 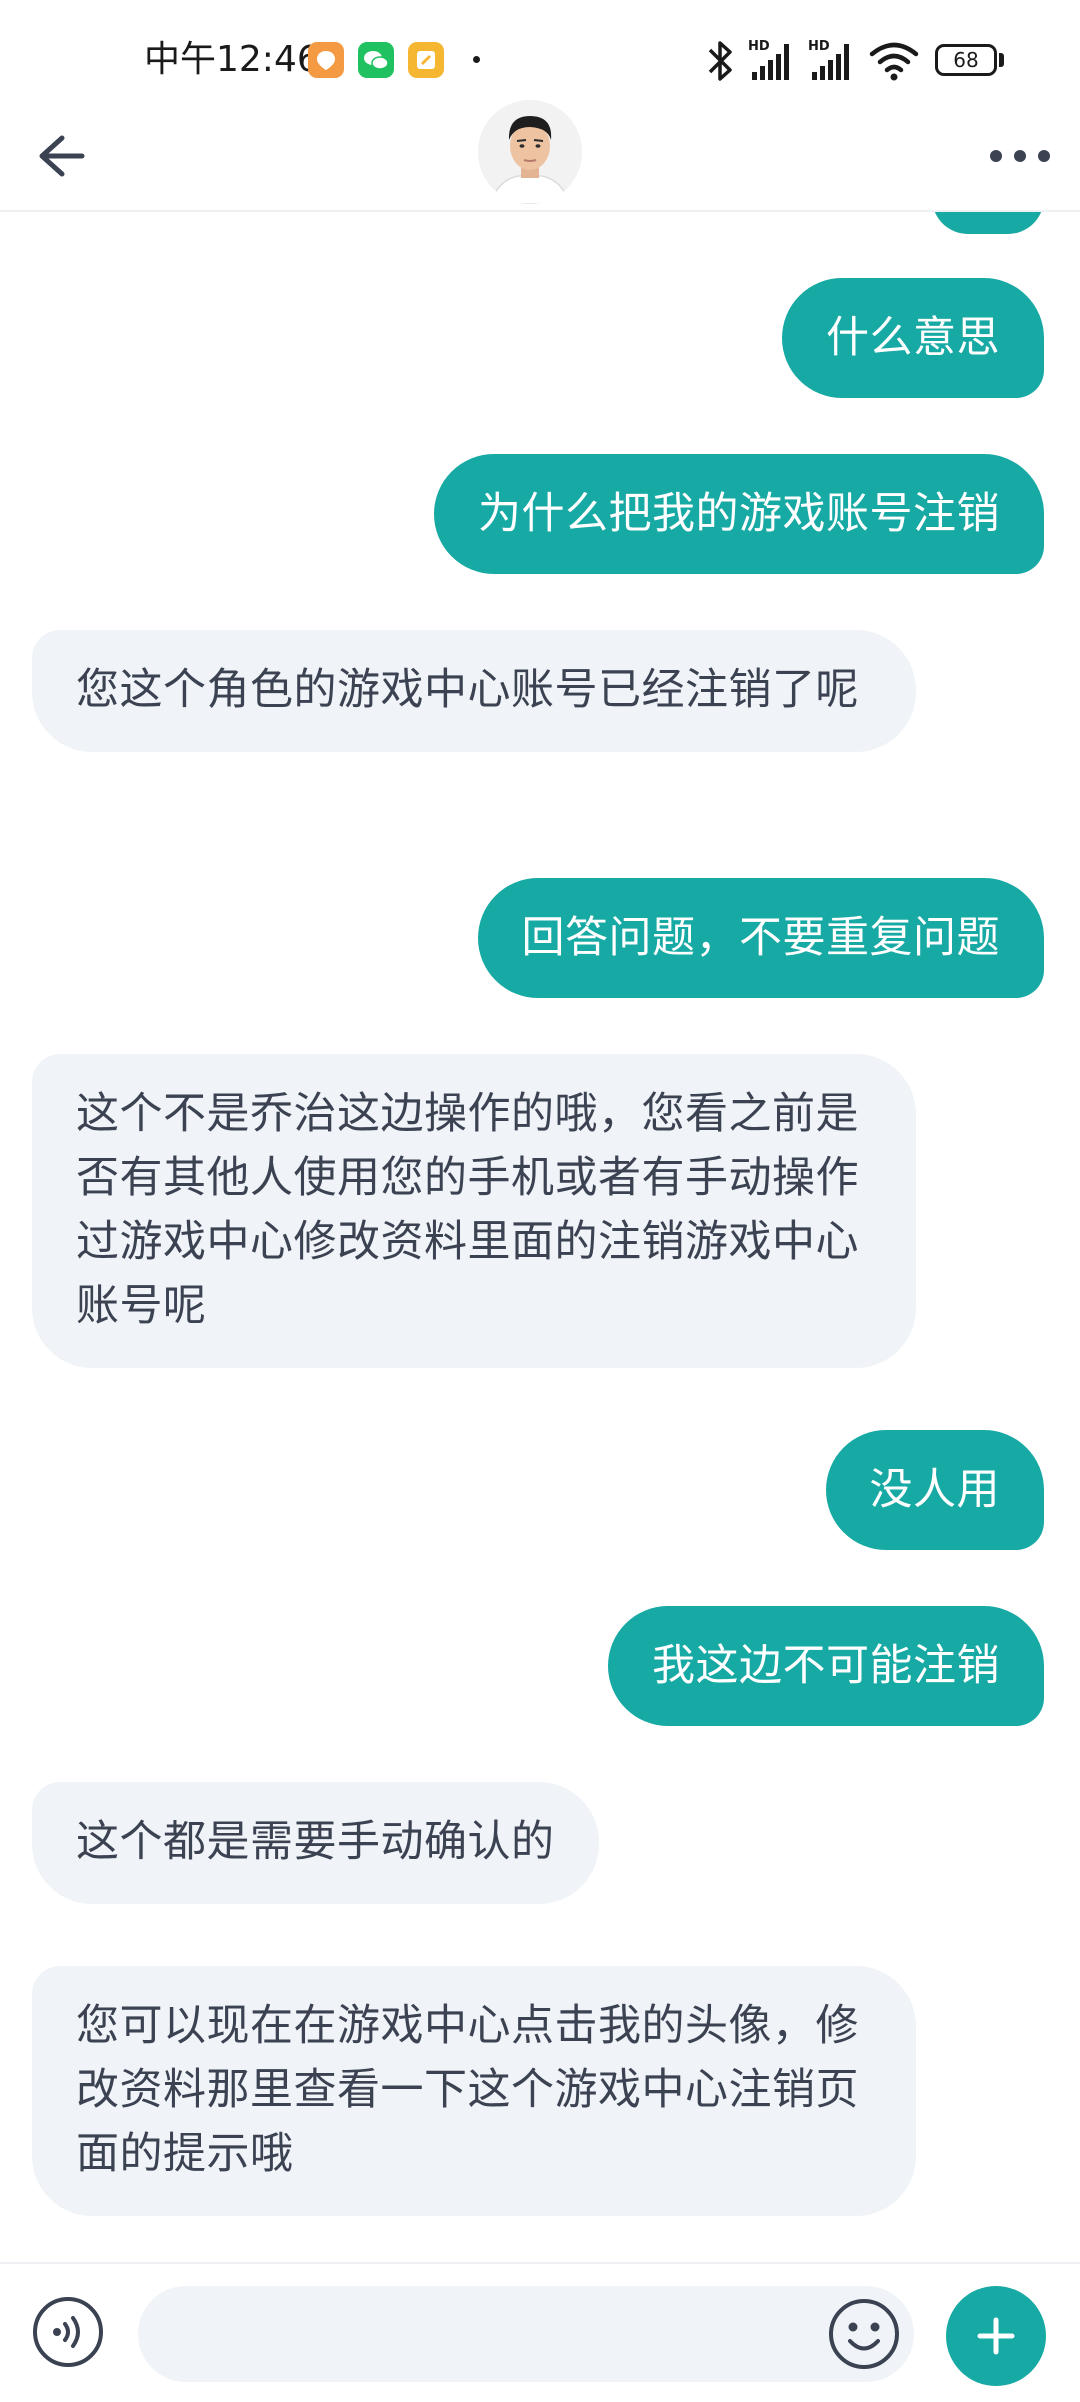 I want to click on battery-cap, so click(x=1001, y=60).